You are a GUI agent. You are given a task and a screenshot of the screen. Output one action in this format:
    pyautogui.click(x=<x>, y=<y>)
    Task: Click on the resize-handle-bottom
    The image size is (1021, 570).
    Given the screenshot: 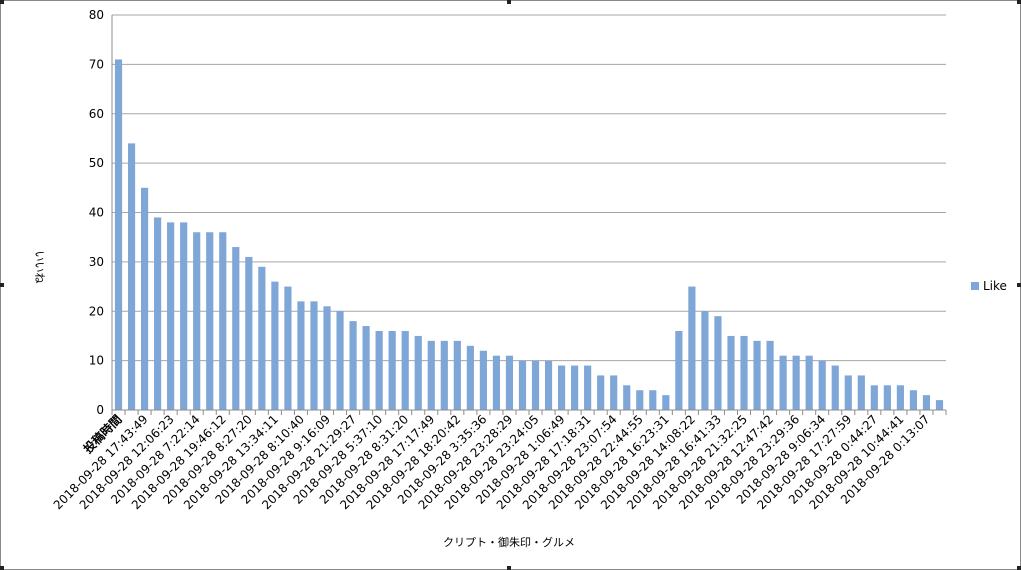 What is the action you would take?
    pyautogui.click(x=509, y=568)
    